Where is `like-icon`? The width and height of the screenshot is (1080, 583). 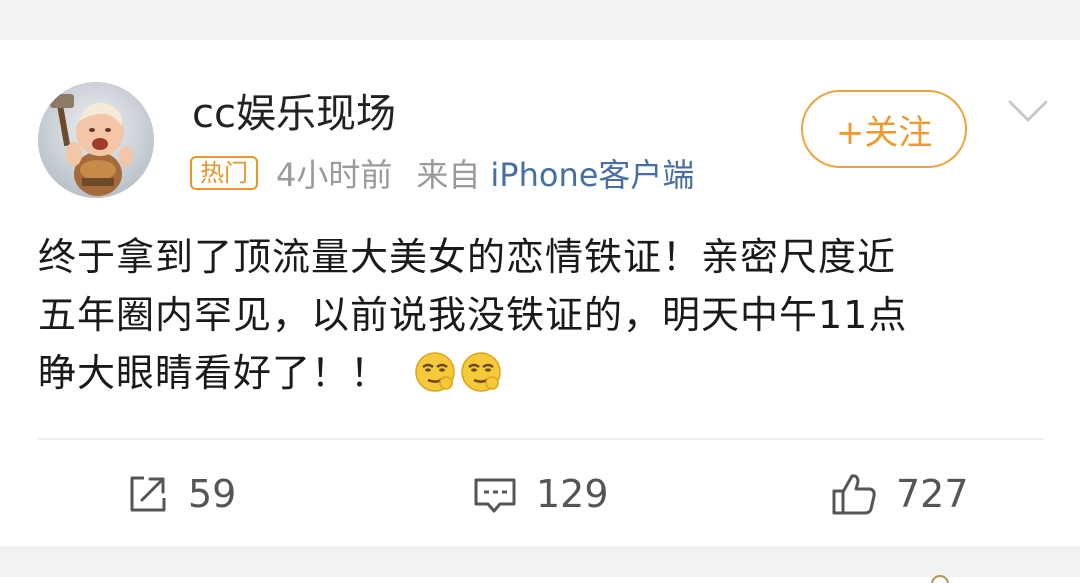
like-icon is located at coordinates (854, 494).